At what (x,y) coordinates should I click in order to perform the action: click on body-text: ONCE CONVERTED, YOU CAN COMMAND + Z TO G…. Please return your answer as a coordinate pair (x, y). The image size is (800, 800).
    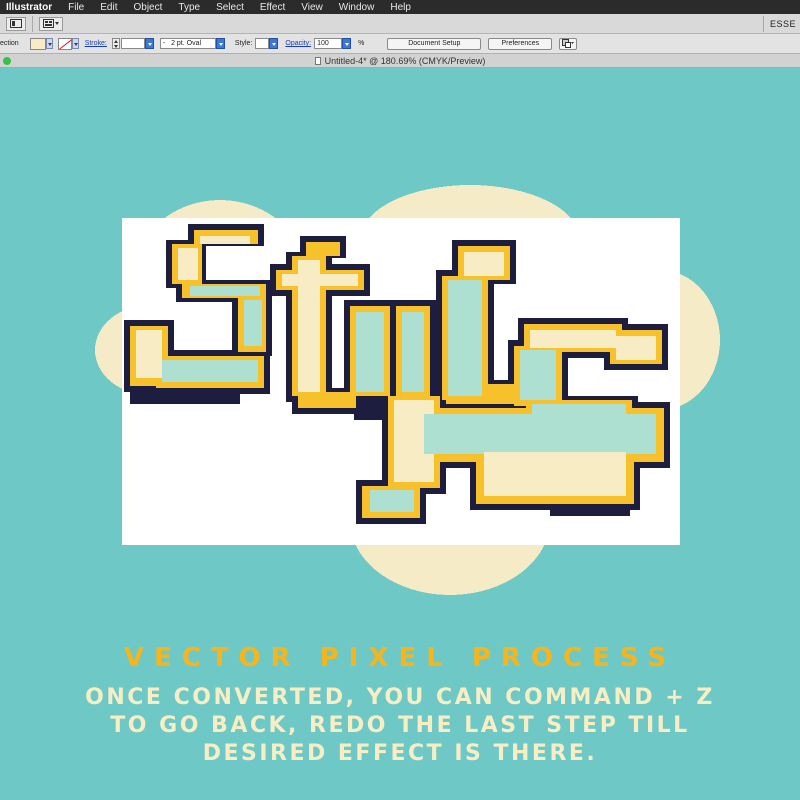
    Looking at the image, I should click on (400, 726).